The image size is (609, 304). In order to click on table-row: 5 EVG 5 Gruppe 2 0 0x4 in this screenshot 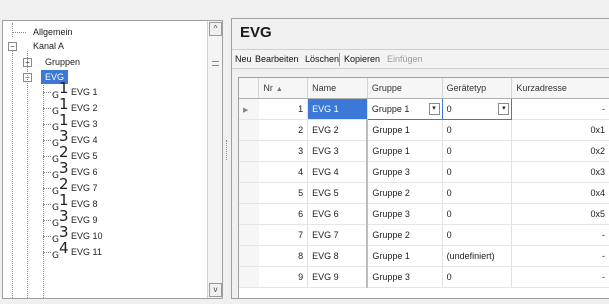, I will do `click(424, 193)`.